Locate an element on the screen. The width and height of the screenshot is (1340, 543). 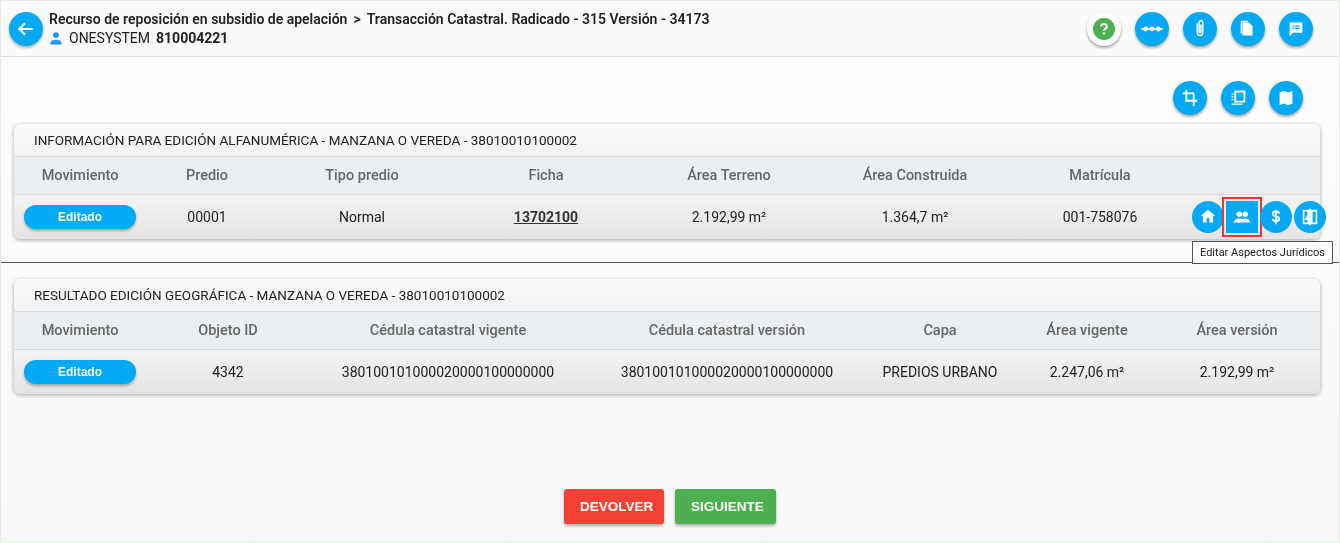
table-cell: 001-758076 is located at coordinates (1100, 217).